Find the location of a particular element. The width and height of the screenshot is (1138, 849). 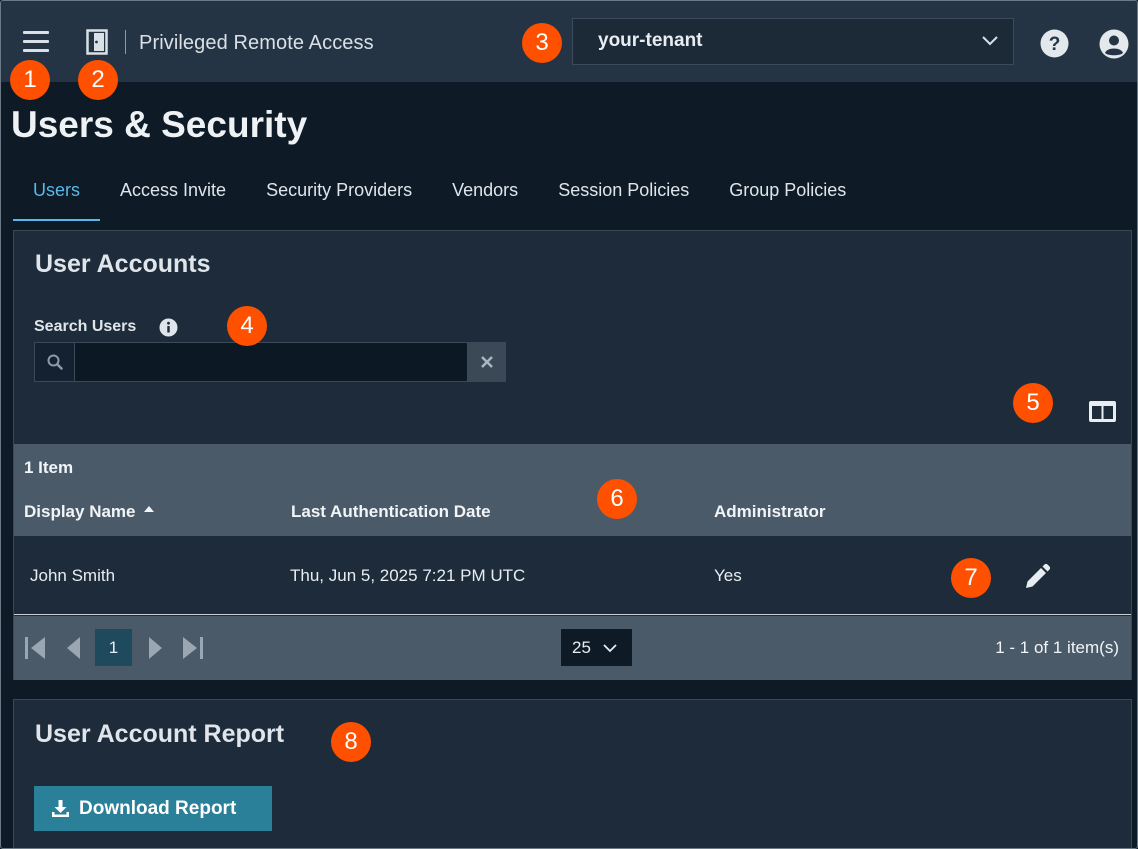

column-header-display-name: Display Name is located at coordinates (89, 512).